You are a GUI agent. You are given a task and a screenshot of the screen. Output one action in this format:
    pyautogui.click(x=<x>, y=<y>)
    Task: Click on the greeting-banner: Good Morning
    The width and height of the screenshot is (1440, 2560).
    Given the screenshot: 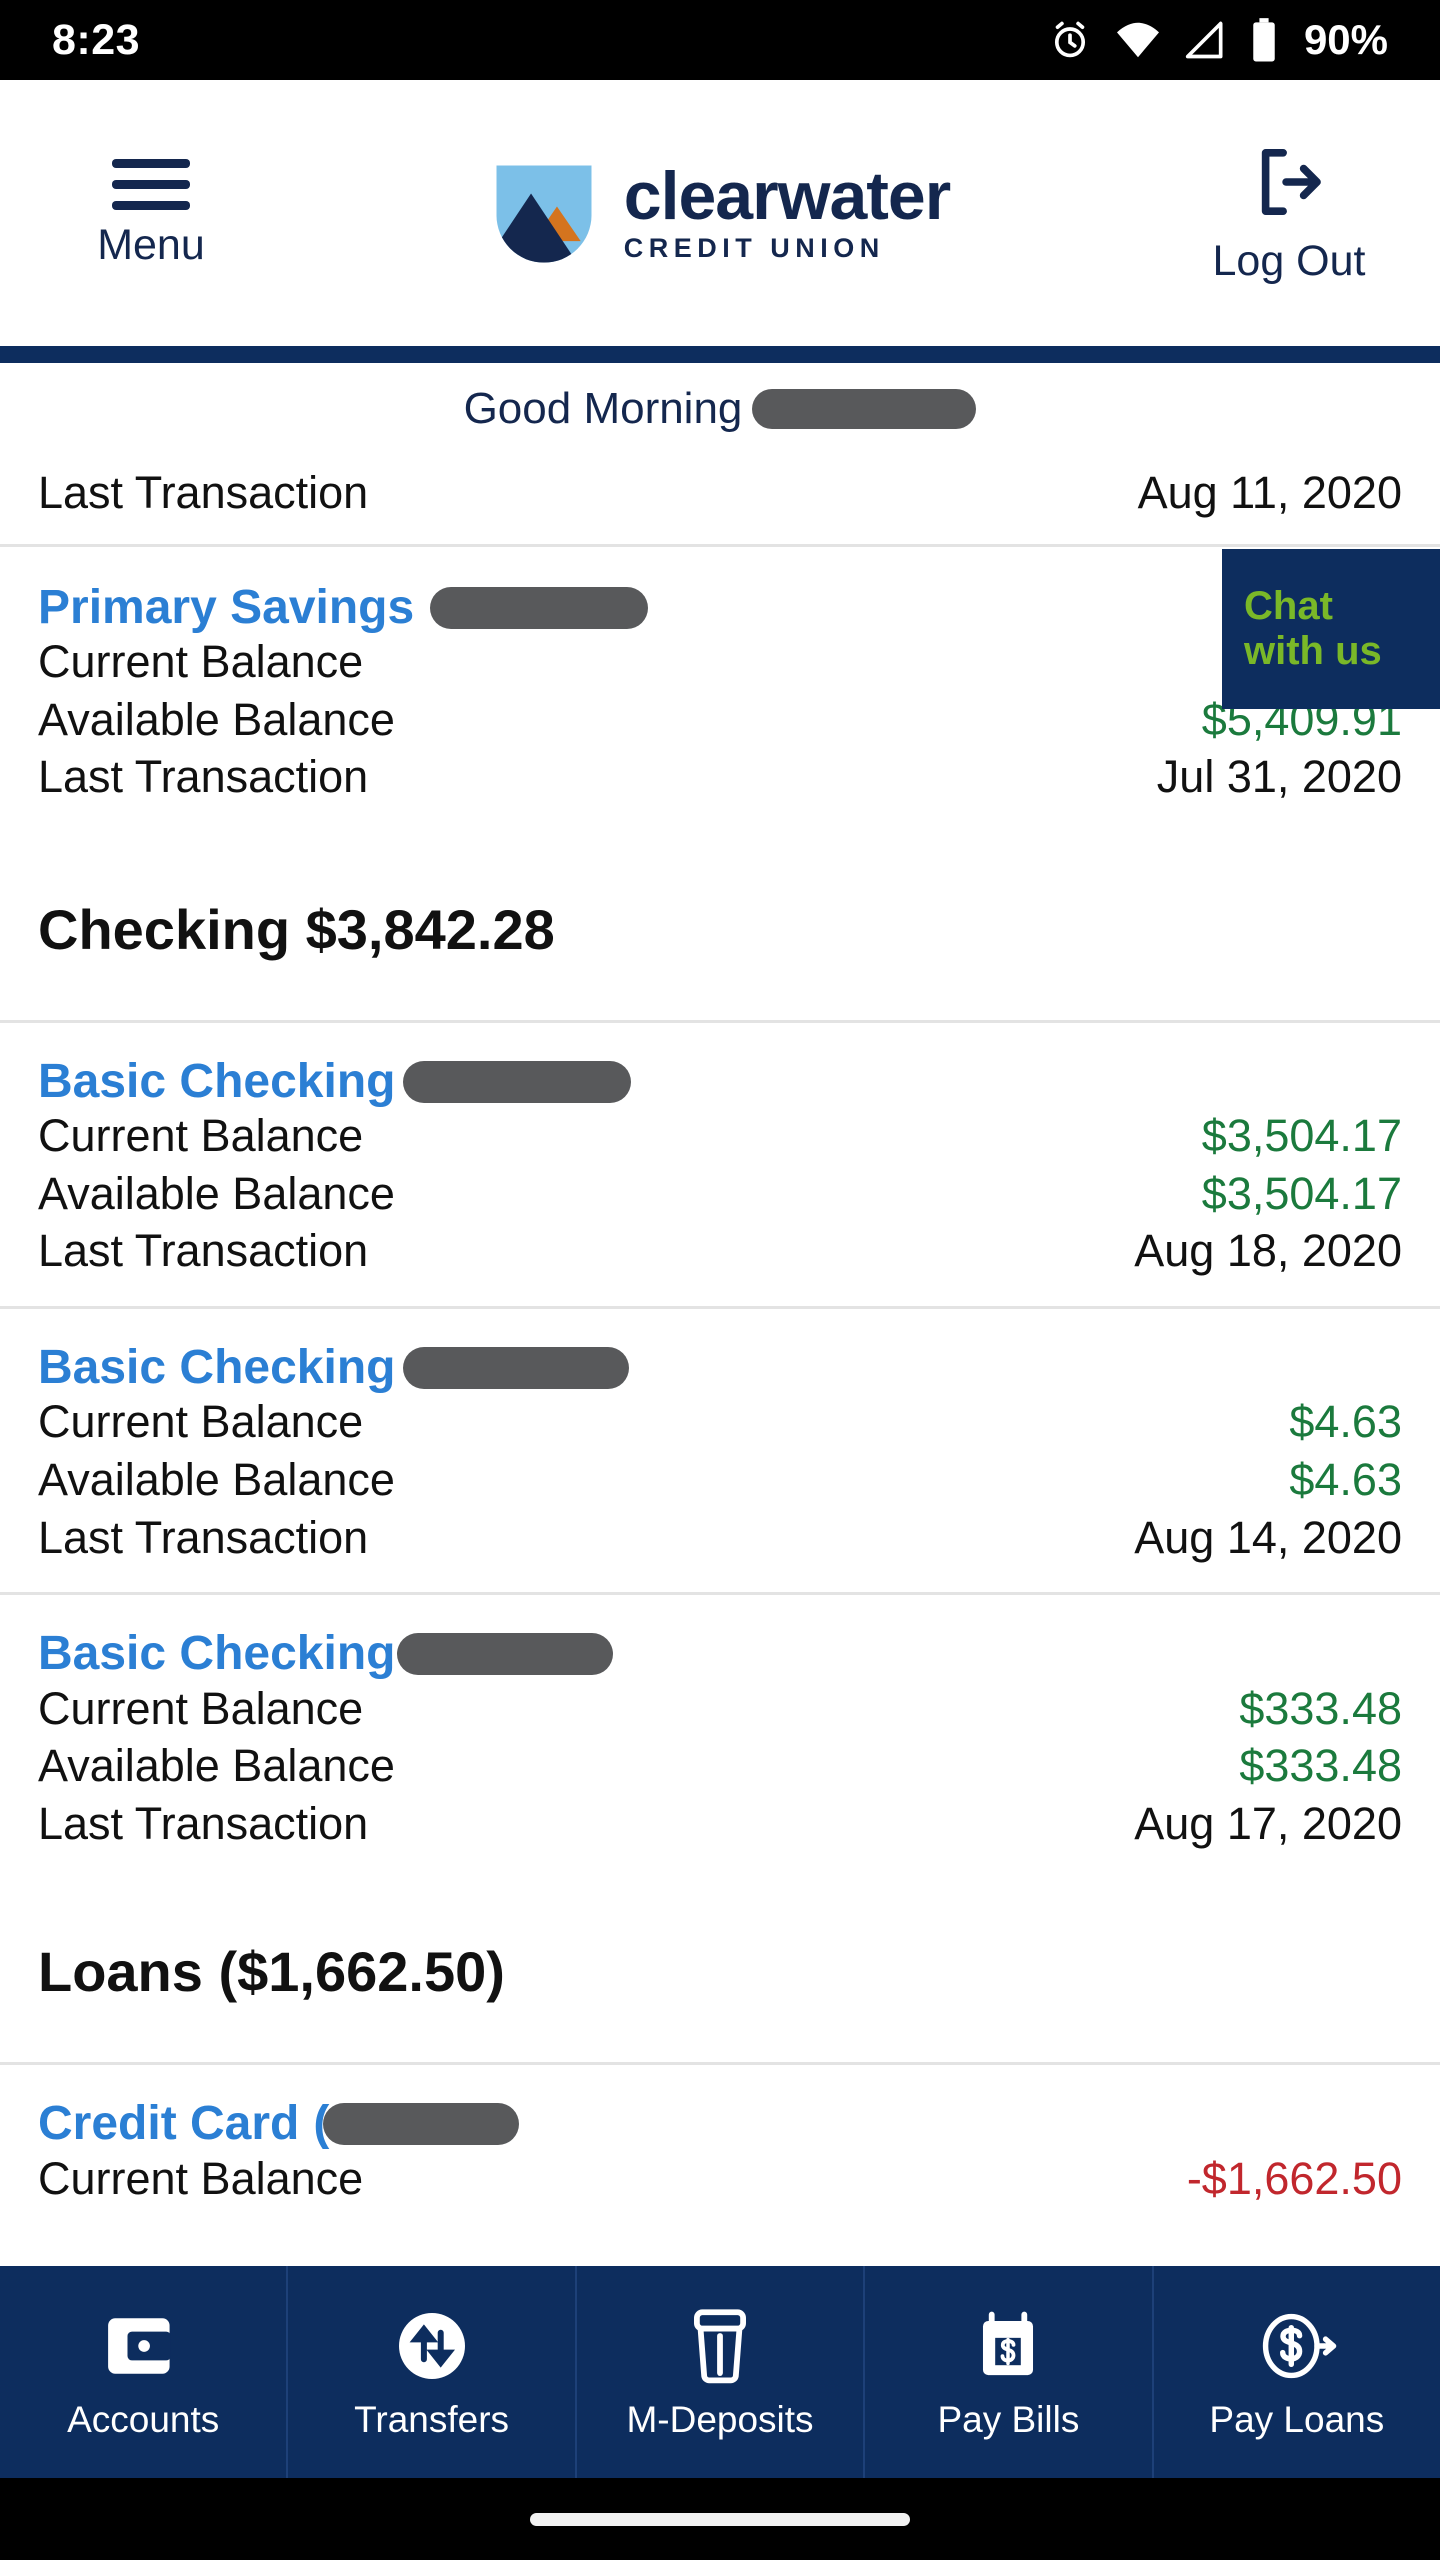 What is the action you would take?
    pyautogui.click(x=720, y=409)
    